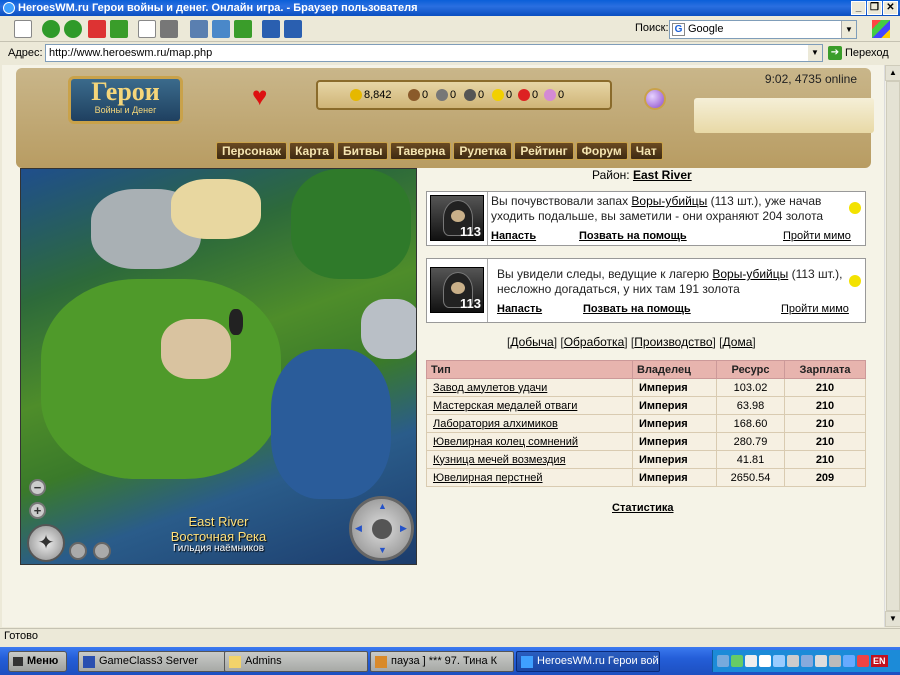  Describe the element at coordinates (125, 100) in the screenshot. I see `game-logo: Герои Войны и Денег` at that location.